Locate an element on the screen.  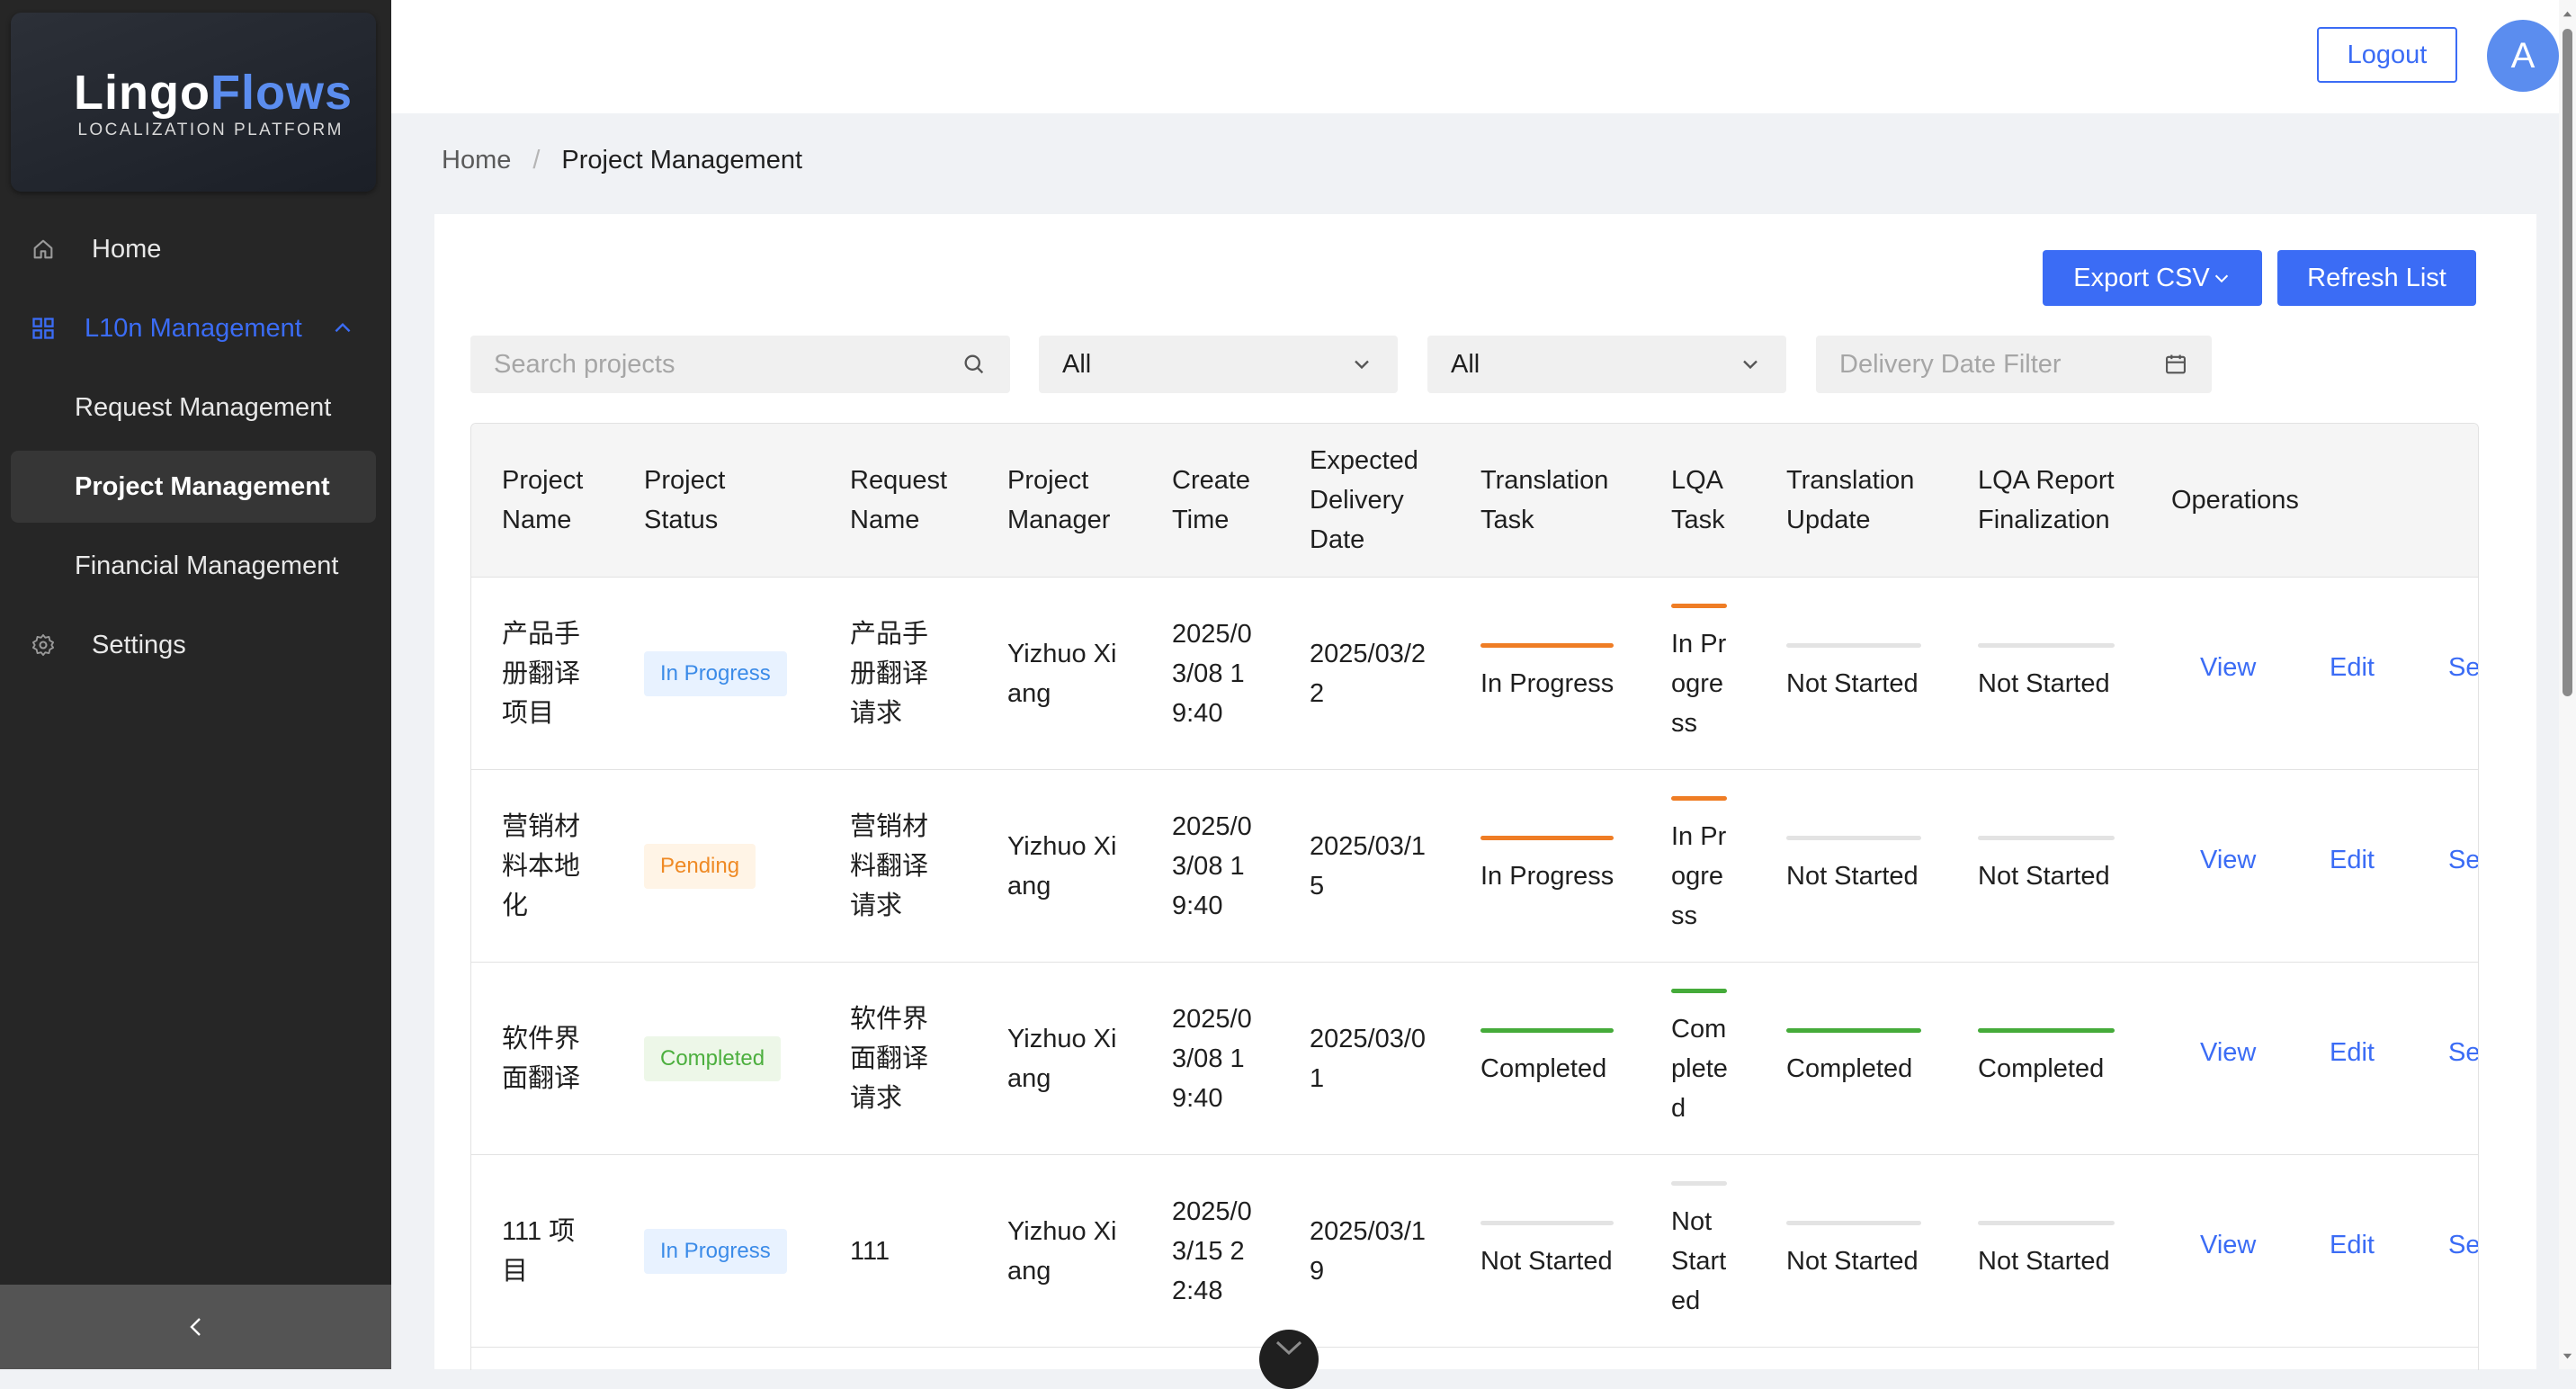
lqa-task-status: Completed is located at coordinates (1699, 1069).